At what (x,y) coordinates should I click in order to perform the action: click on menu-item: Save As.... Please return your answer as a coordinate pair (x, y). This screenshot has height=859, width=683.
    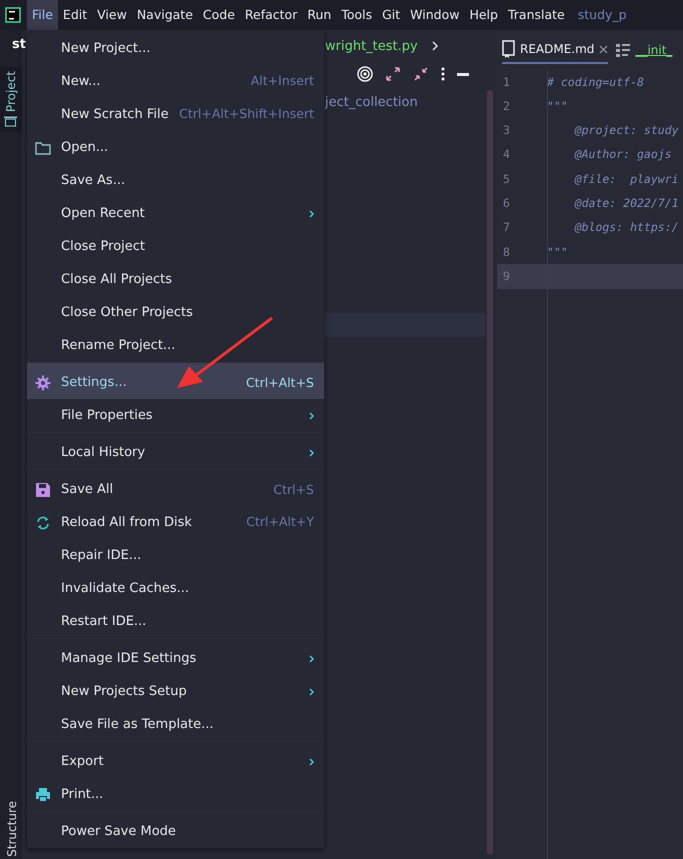
    Looking at the image, I should click on (175, 180).